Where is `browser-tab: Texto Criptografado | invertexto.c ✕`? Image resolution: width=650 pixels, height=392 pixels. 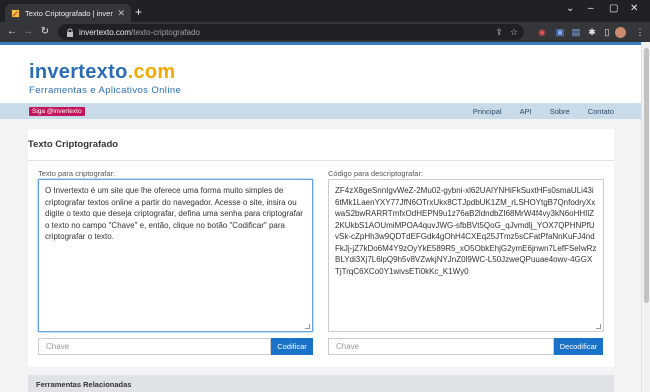
browser-tab: Texto Criptografado | invertexto.c ✕ is located at coordinates (68, 13).